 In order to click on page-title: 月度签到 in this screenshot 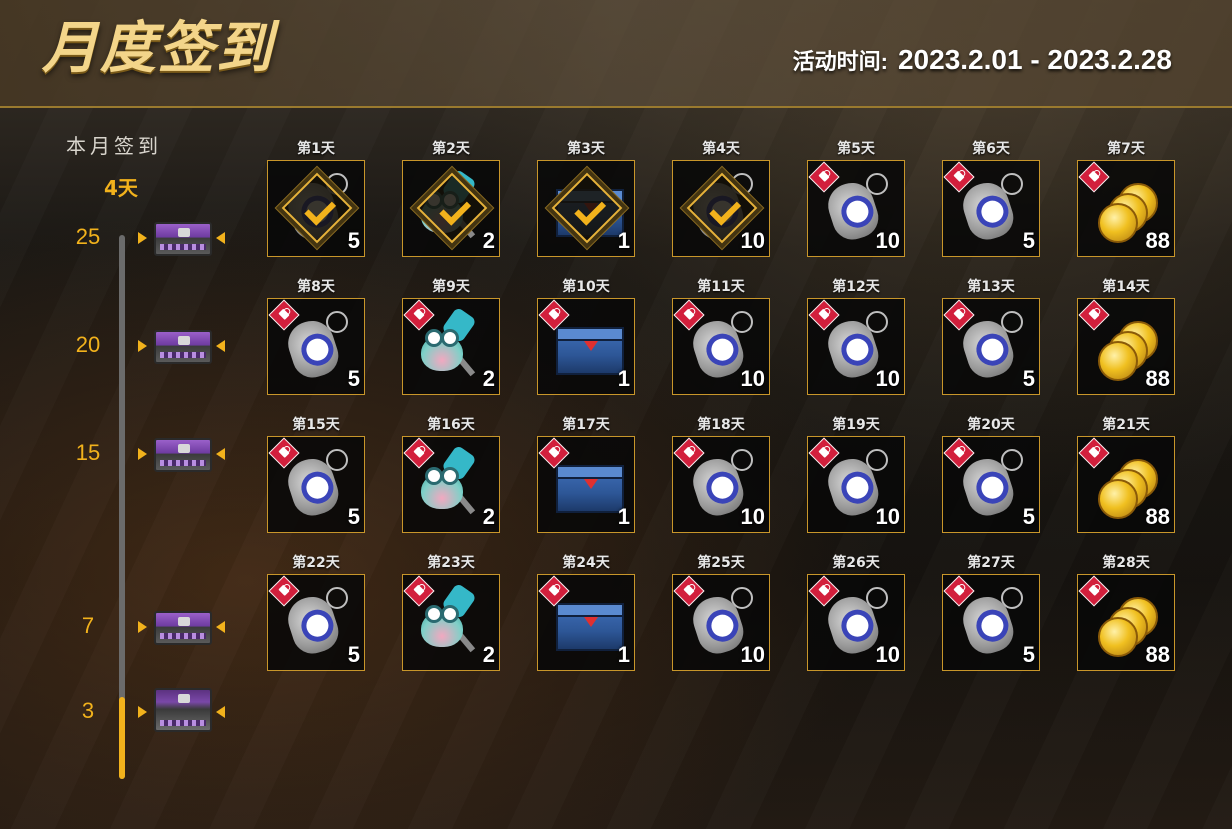, I will do `click(158, 48)`.